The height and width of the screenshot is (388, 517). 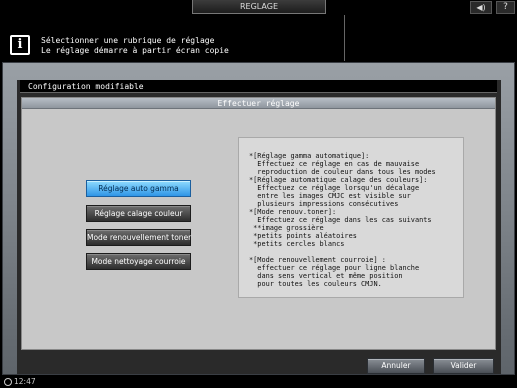 I want to click on screen-title: REGLAGE, so click(x=259, y=7).